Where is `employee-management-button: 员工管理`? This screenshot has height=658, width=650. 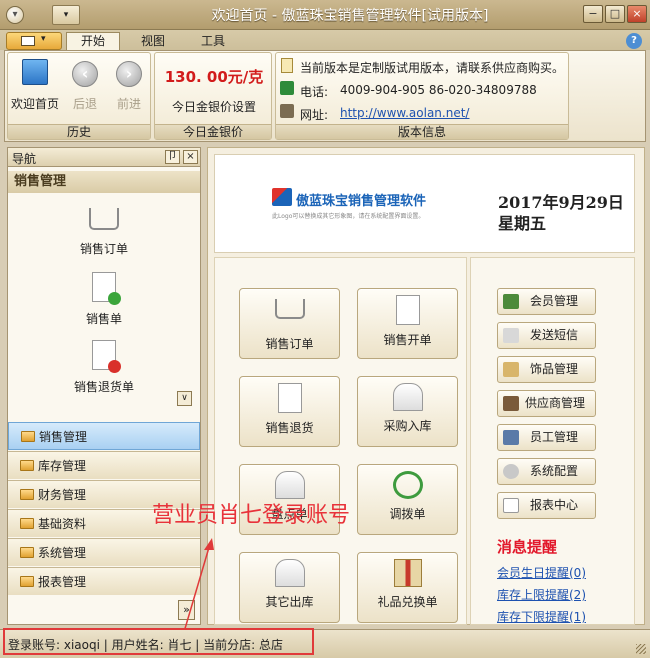 employee-management-button: 员工管理 is located at coordinates (546, 437).